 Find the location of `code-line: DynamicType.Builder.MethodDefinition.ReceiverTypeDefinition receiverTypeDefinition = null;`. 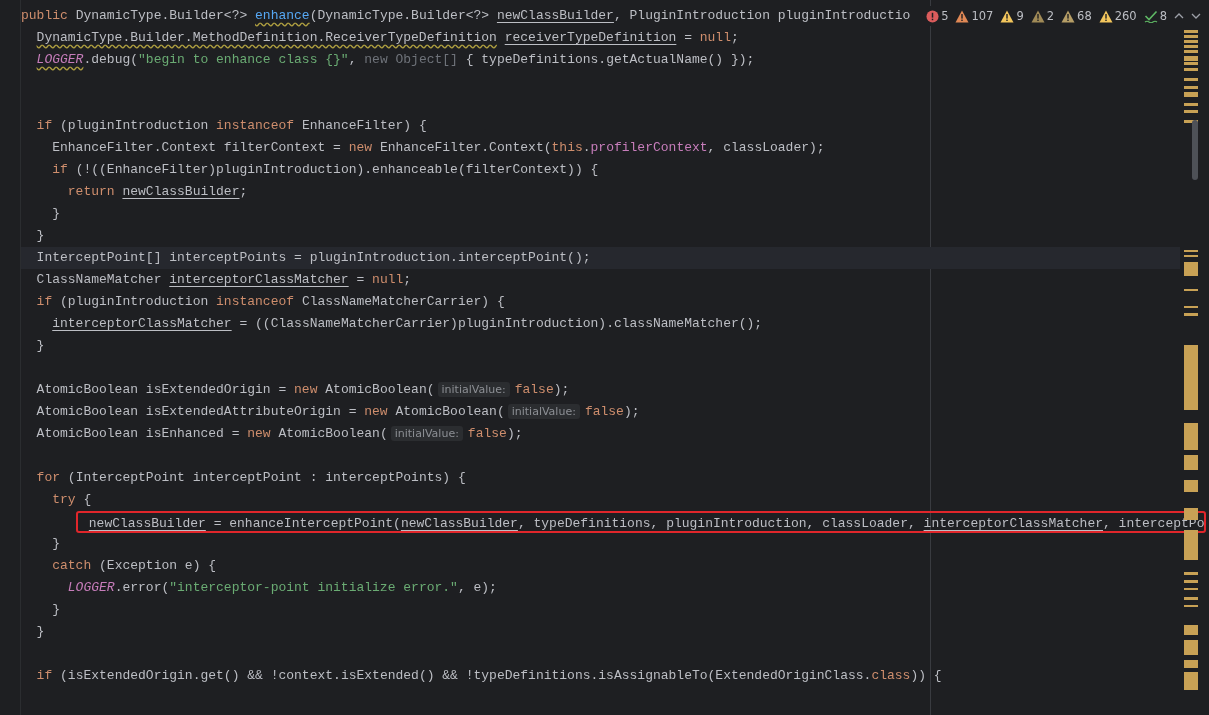

code-line: DynamicType.Builder.MethodDefinition.ReceiverTypeDefinition receiverTypeDefinition = null; is located at coordinates (387, 38).